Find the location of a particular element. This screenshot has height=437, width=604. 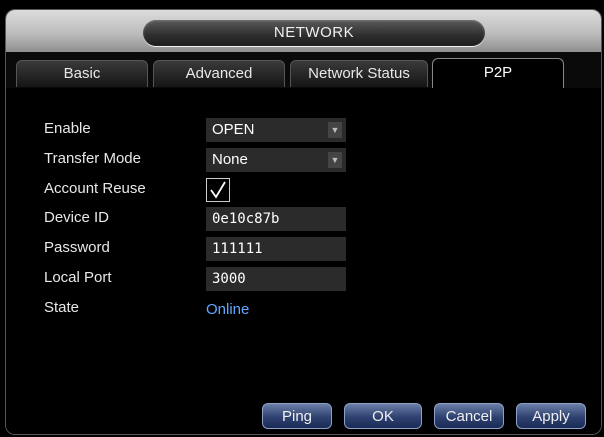

transfer-mode-label: Transfer Mode is located at coordinates (92, 158).